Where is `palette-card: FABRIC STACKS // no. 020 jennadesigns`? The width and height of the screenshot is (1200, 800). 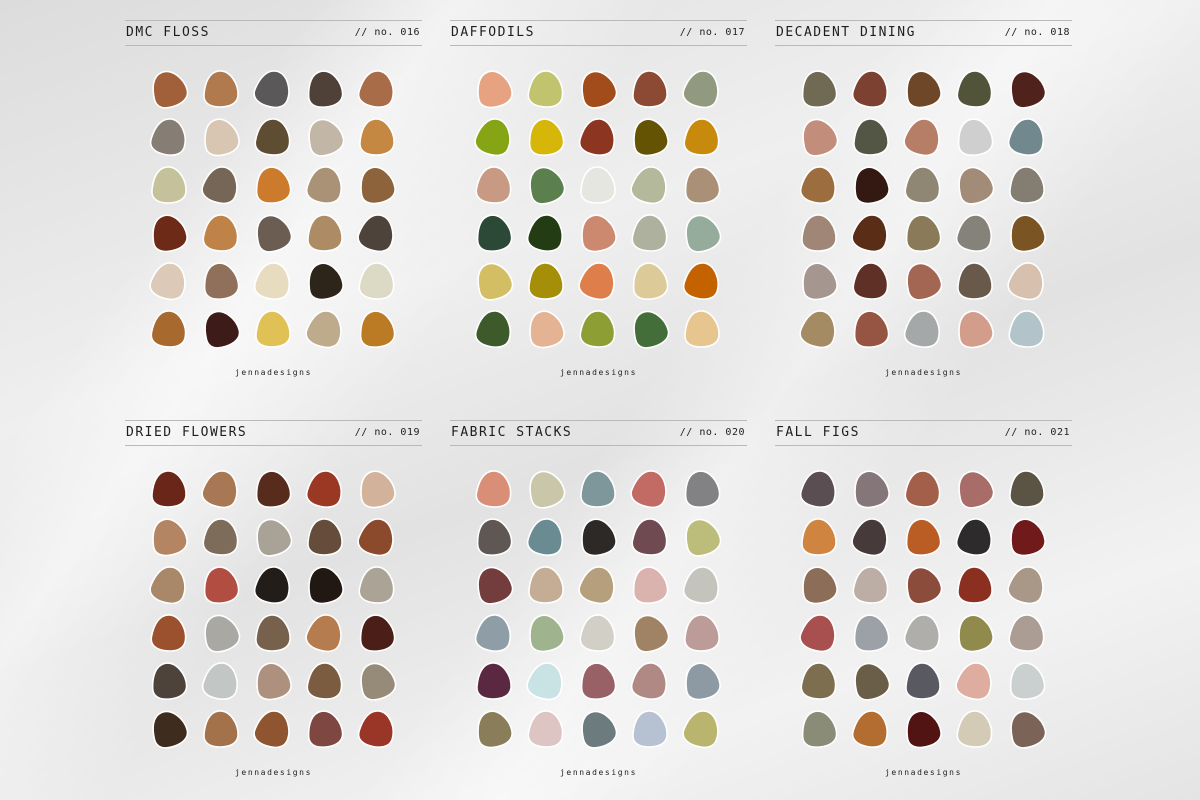 palette-card: FABRIC STACKS // no. 020 jennadesigns is located at coordinates (598, 610).